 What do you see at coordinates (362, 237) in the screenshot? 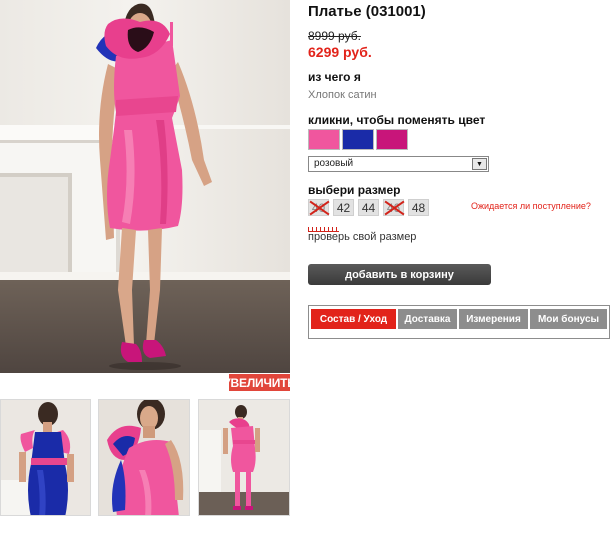
I see `check-size-link: проверь свой размер` at bounding box center [362, 237].